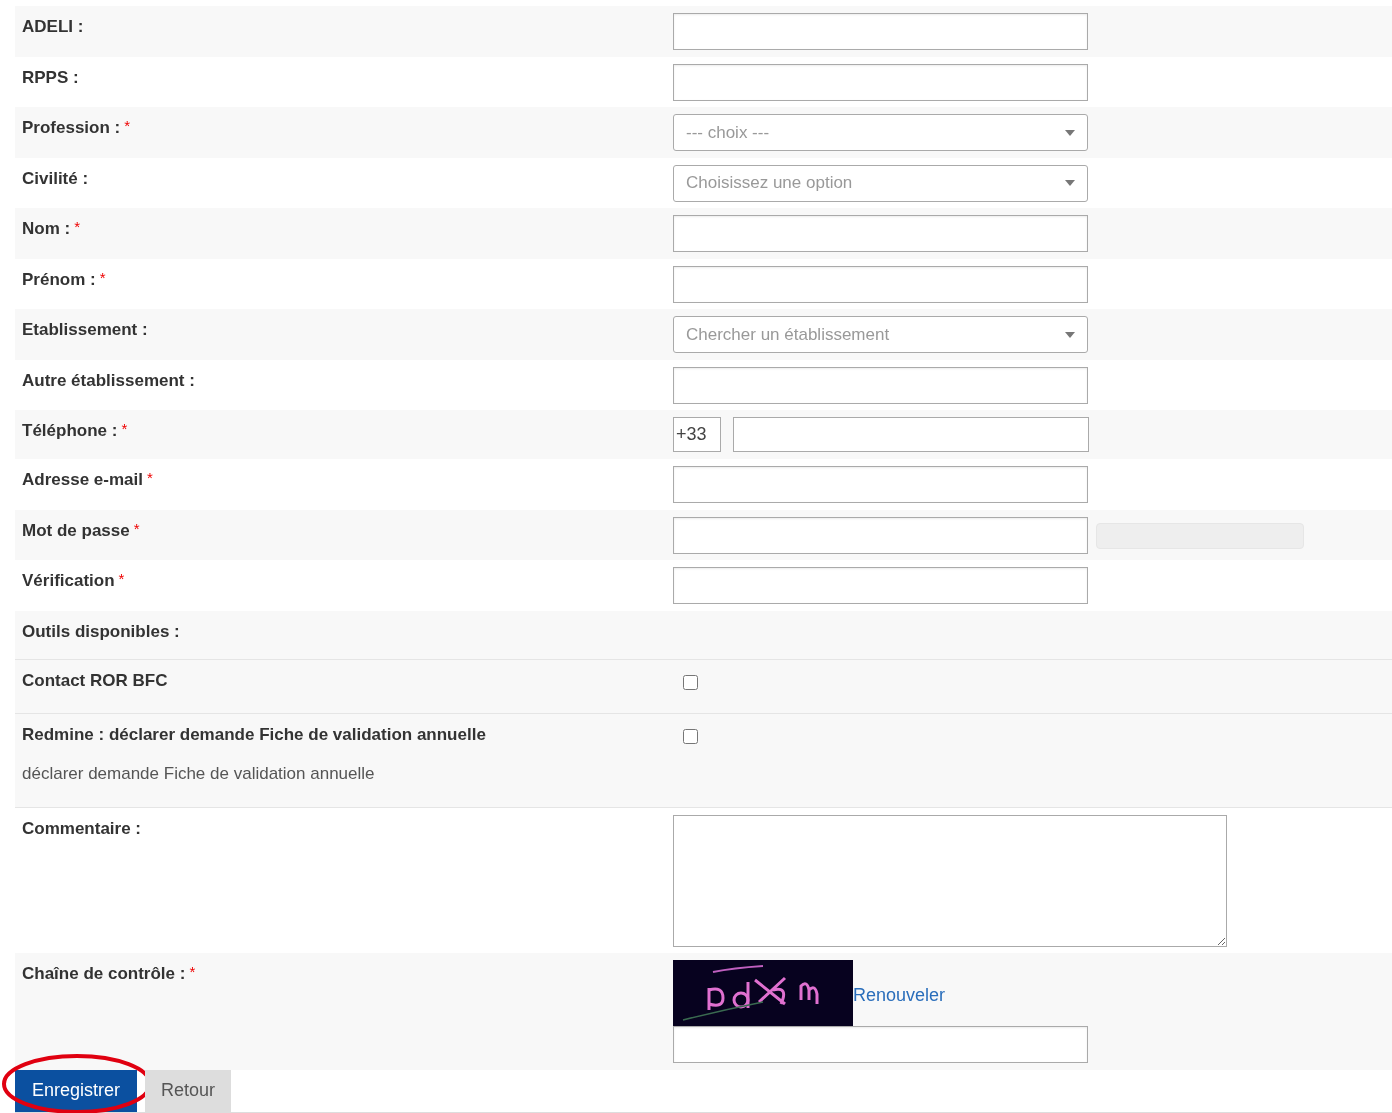 The height and width of the screenshot is (1113, 1392). I want to click on phone-input, so click(911, 434).